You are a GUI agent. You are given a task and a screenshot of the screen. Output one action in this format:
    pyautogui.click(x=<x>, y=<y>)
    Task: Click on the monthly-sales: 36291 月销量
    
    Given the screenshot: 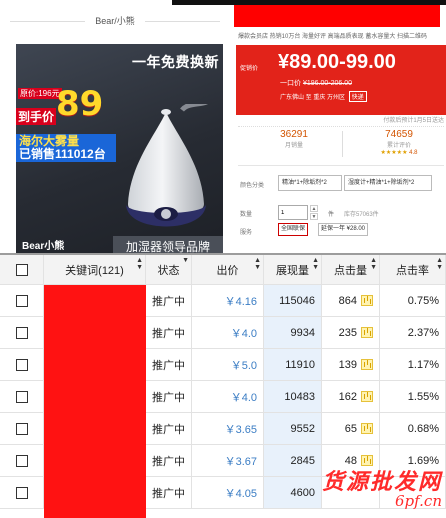 What is the action you would take?
    pyautogui.click(x=294, y=139)
    